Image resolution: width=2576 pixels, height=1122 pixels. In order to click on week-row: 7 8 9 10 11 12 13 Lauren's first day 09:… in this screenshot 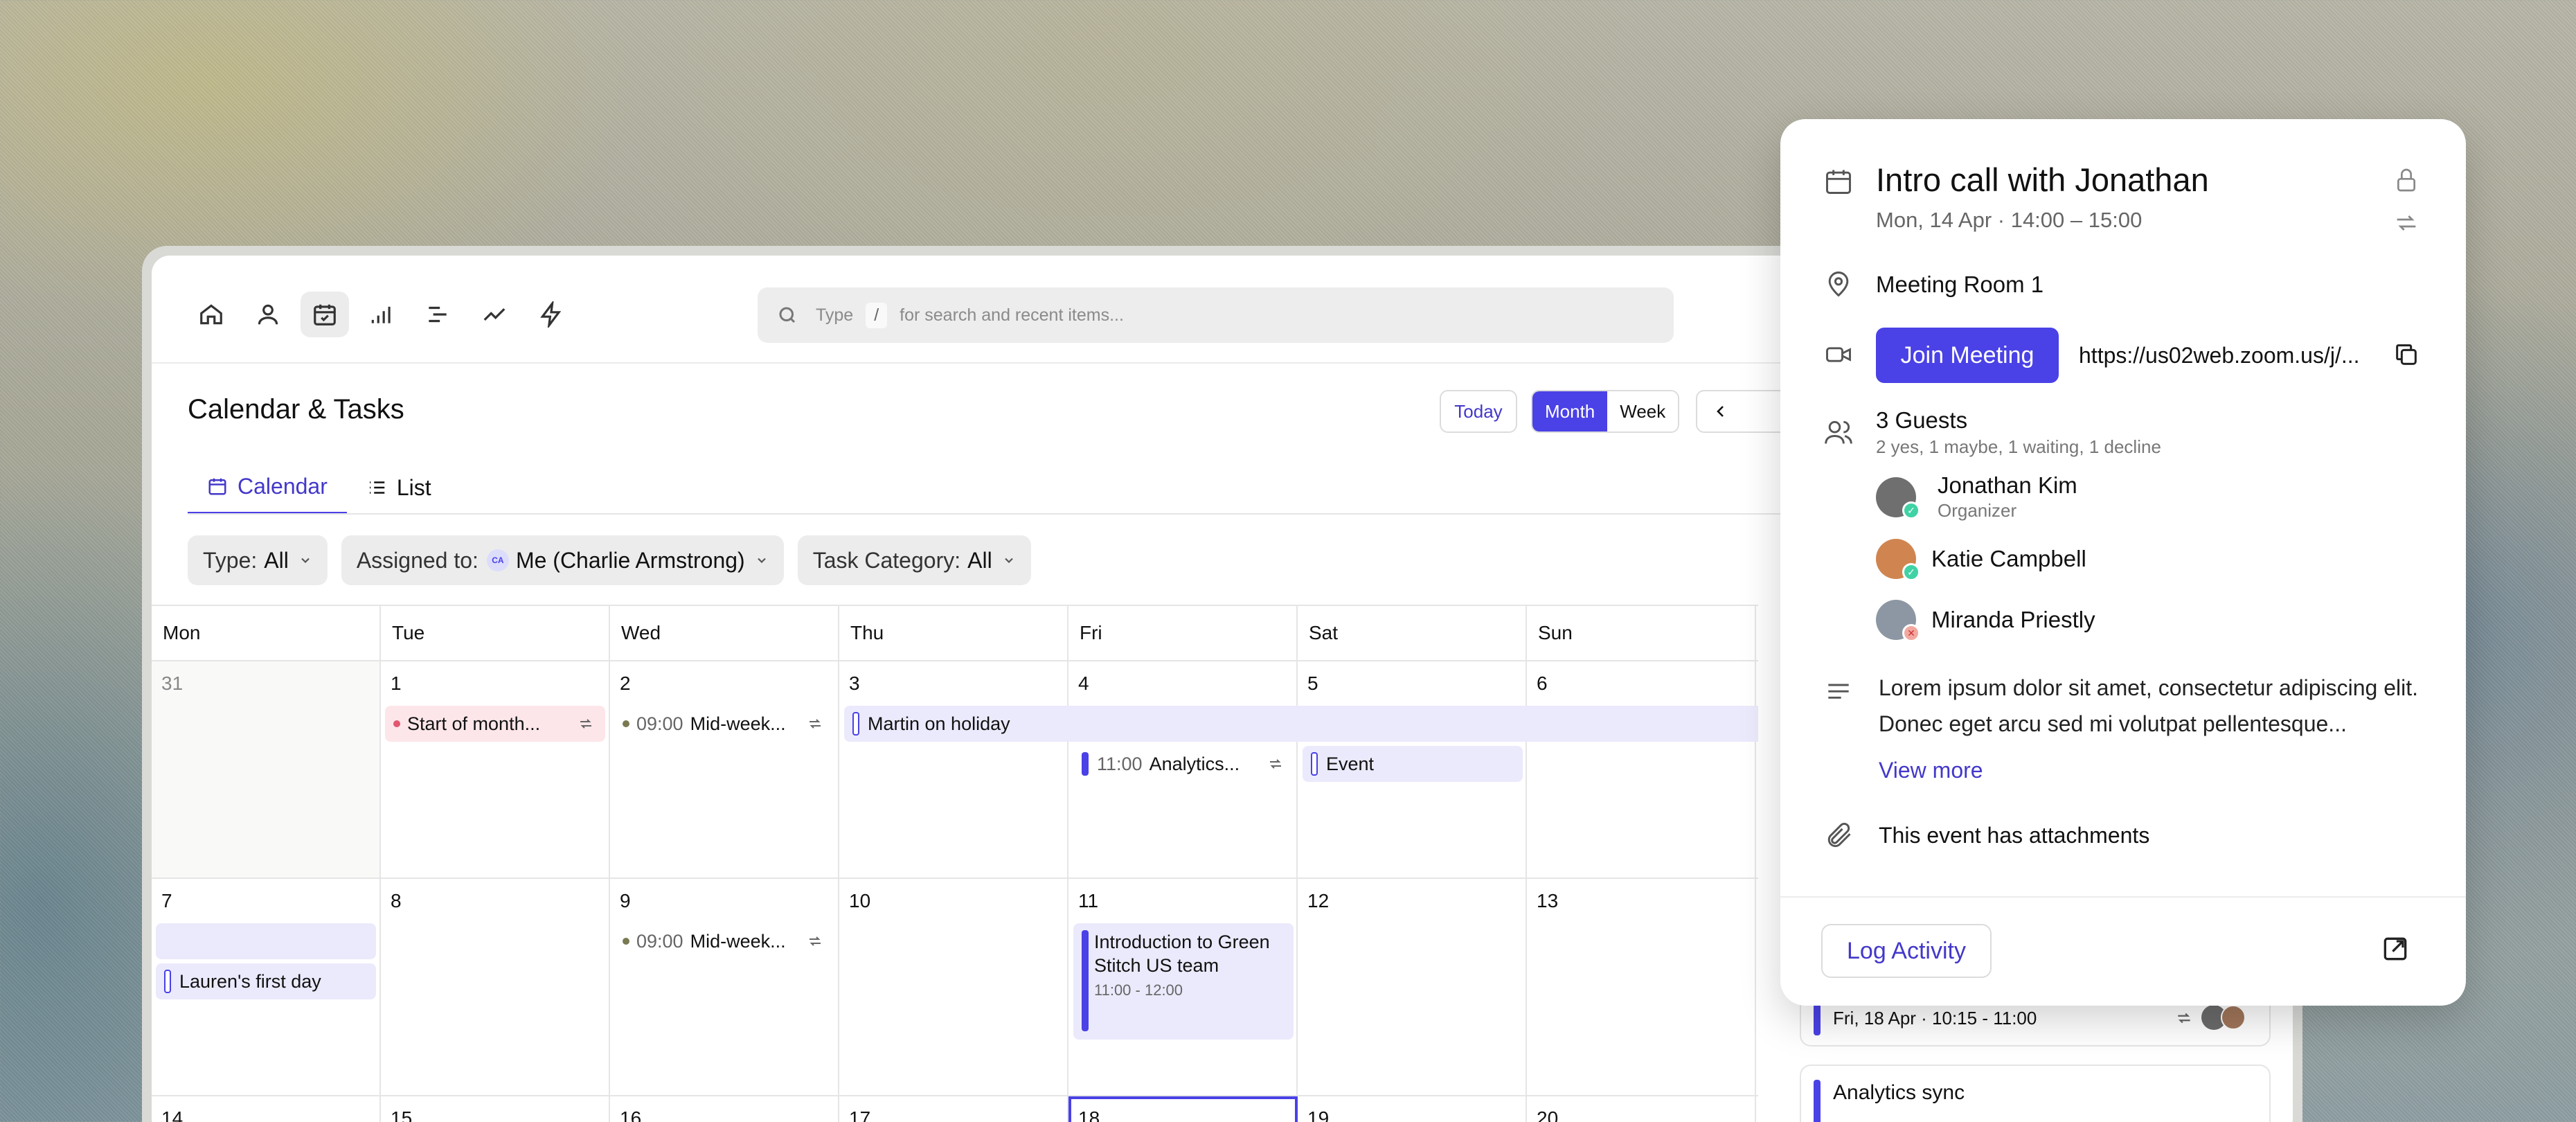, I will do `click(955, 987)`.